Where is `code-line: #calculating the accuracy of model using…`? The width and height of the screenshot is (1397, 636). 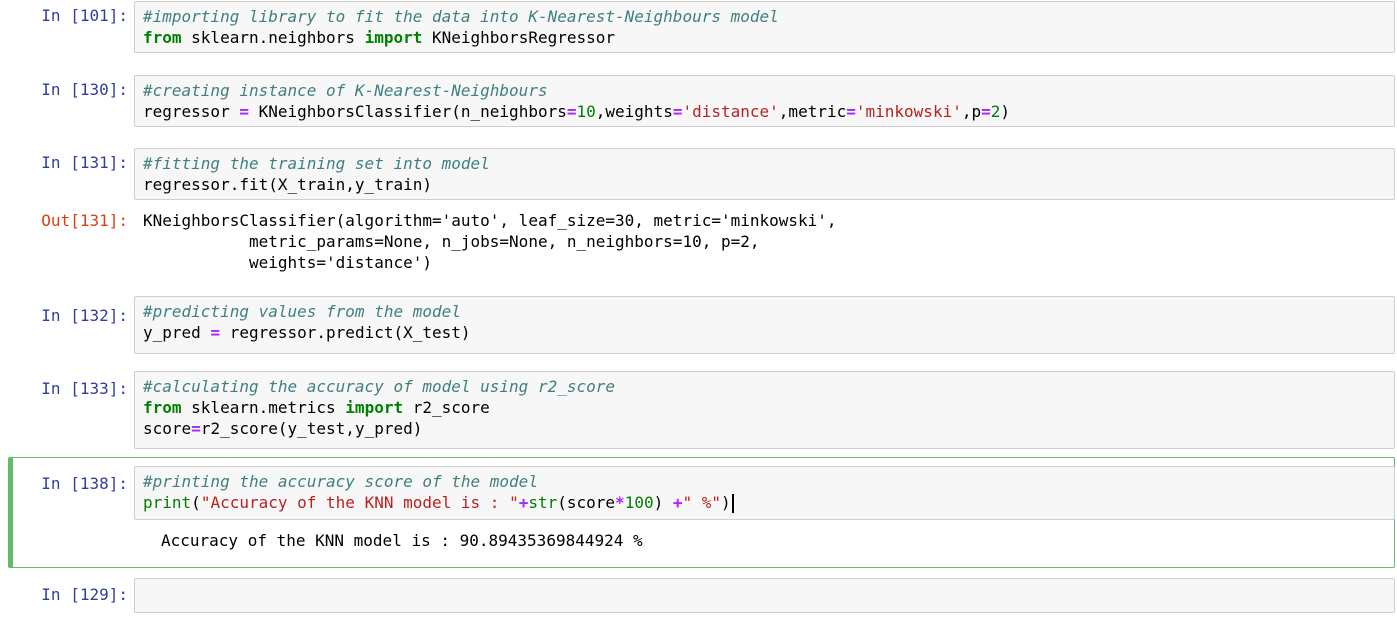
code-line: #calculating the accuracy of model using… is located at coordinates (764, 386).